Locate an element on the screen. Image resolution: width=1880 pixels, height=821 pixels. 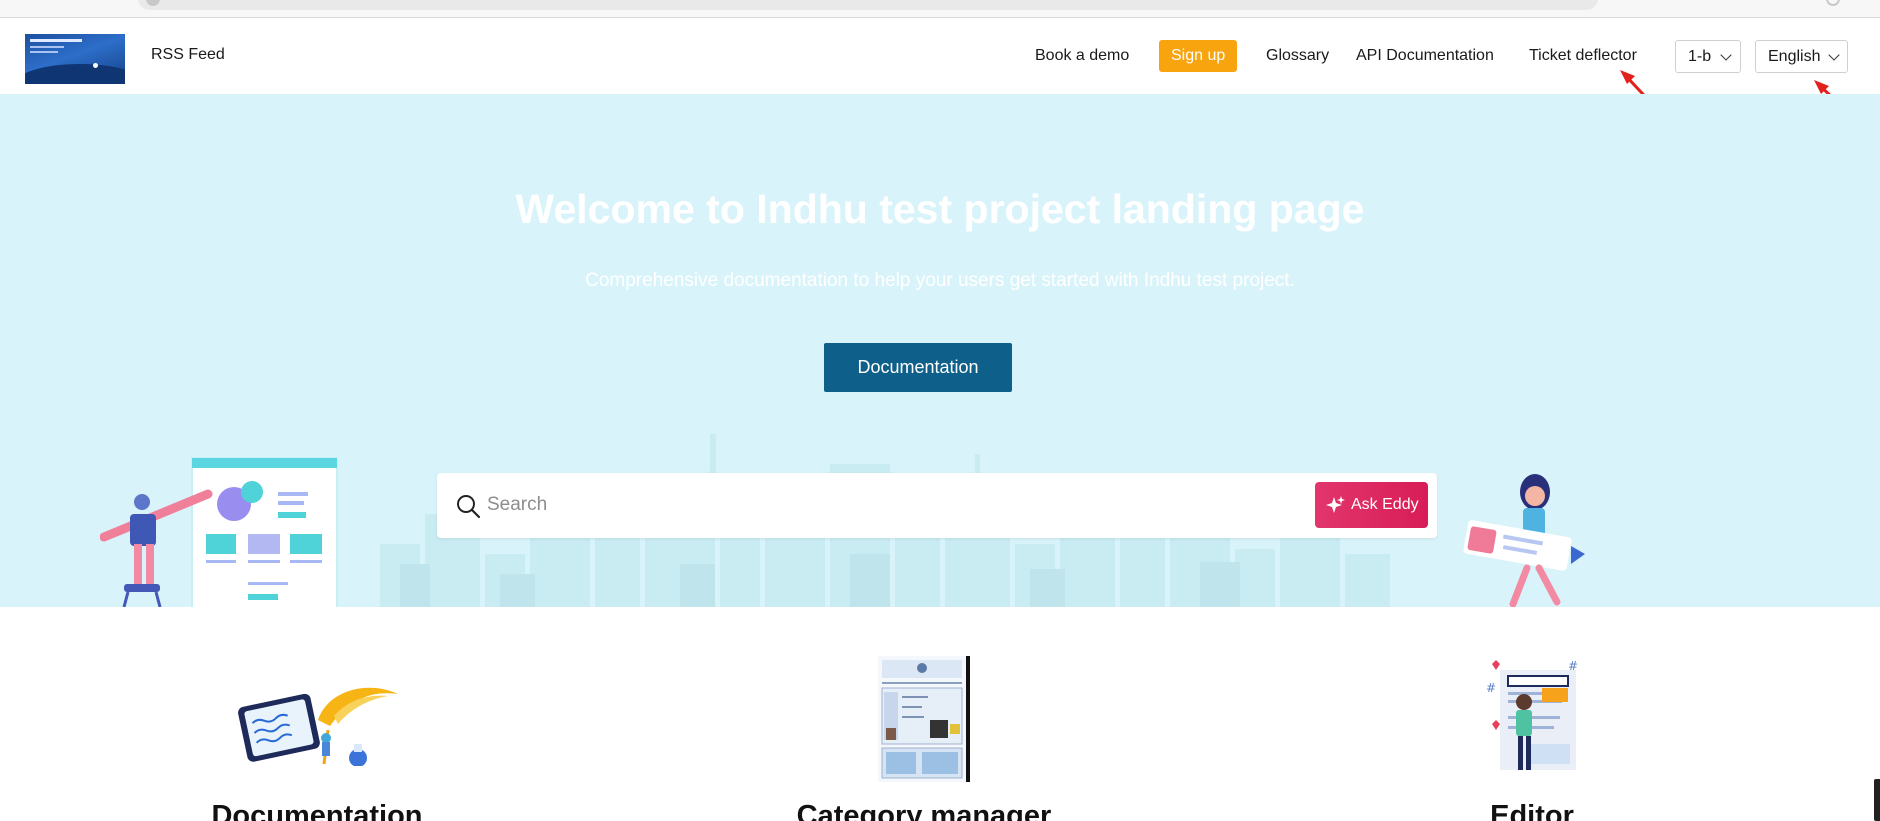
ask-eddy-label: Ask Eddy is located at coordinates (1385, 504).